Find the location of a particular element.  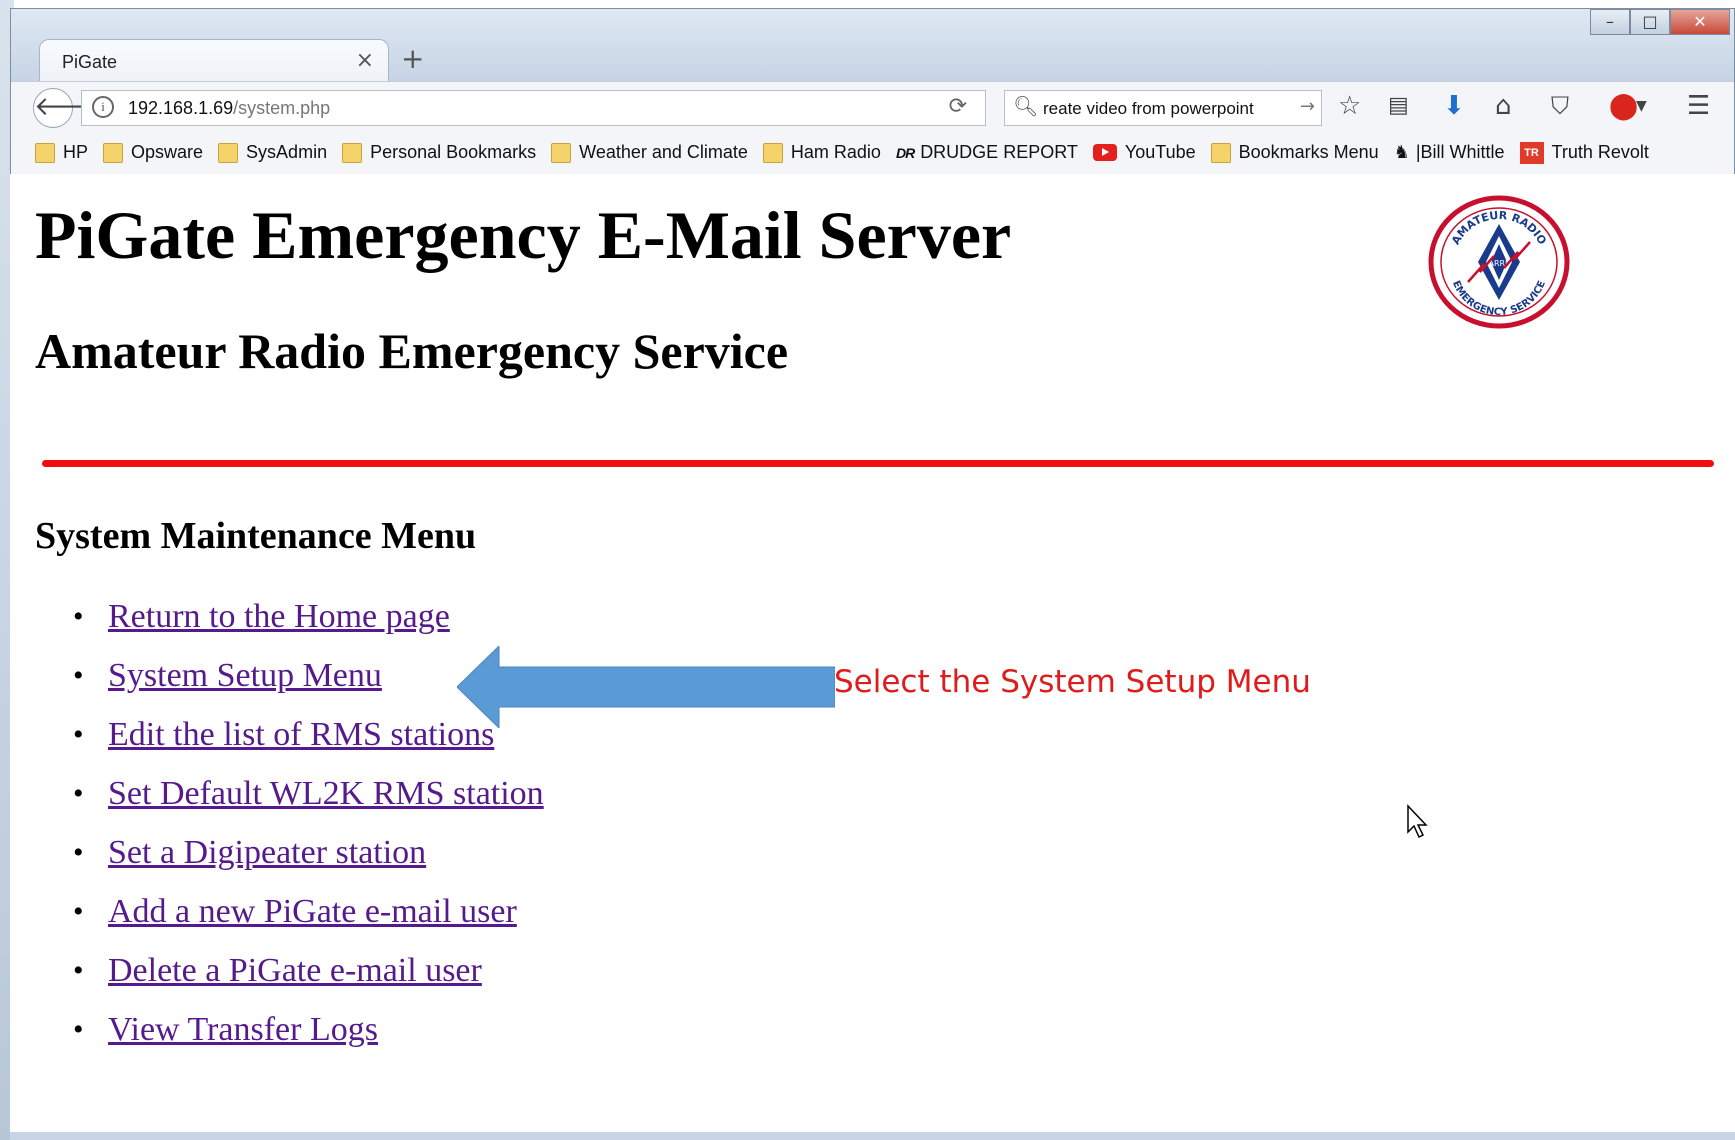

callout-annotation: Select the System Setup Menu is located at coordinates (1072, 682).